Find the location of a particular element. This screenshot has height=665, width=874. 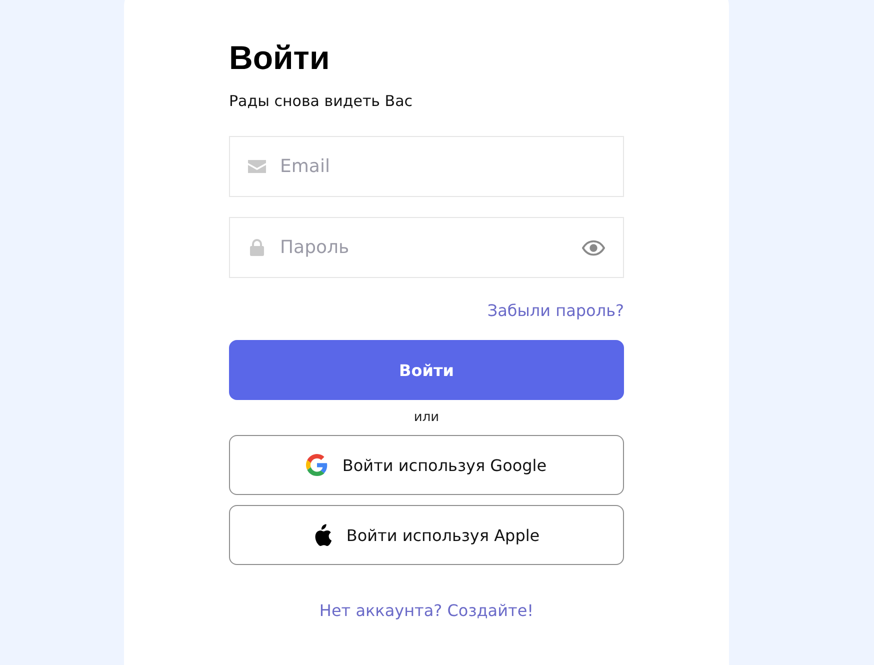

email-field: Email is located at coordinates (426, 166).